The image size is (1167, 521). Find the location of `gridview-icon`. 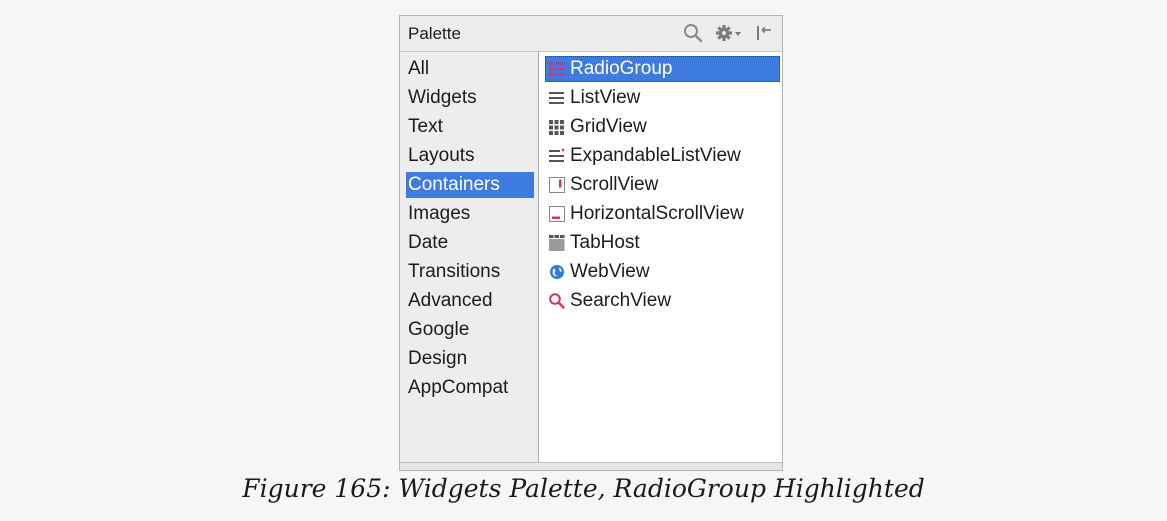

gridview-icon is located at coordinates (557, 127).